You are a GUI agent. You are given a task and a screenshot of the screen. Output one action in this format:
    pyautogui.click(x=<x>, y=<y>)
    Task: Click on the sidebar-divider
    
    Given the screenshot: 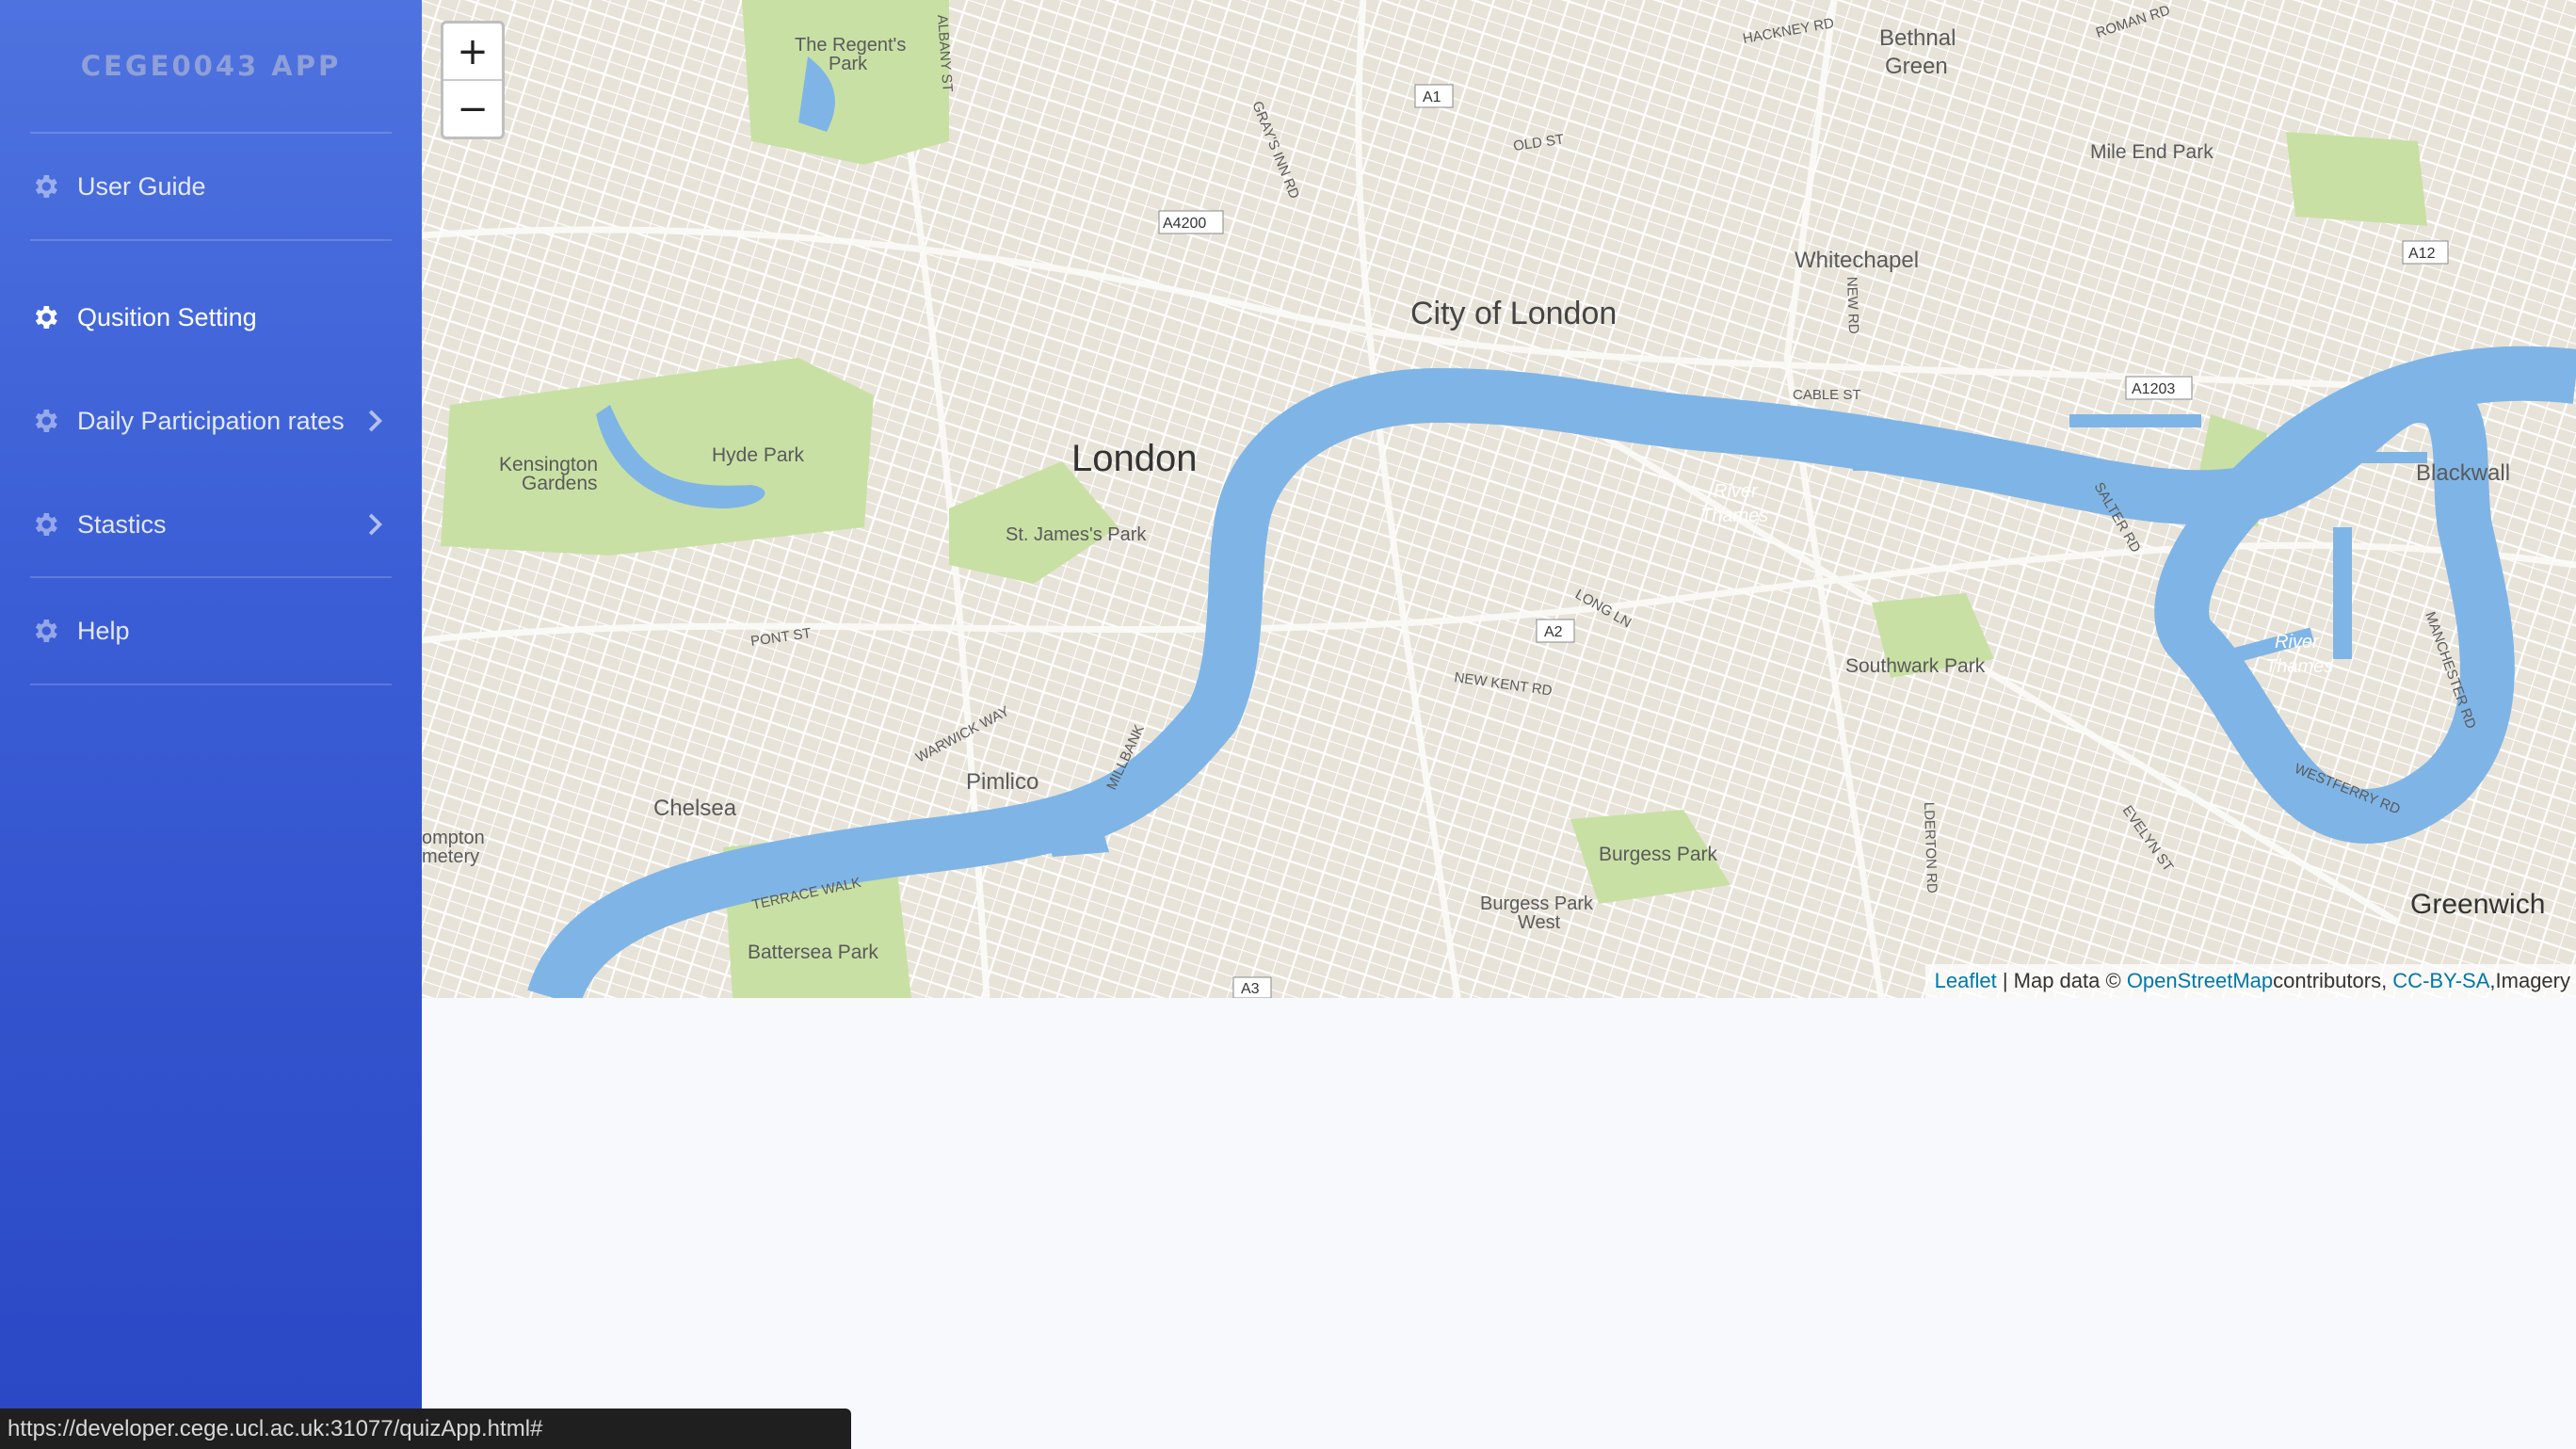 What is the action you would take?
    pyautogui.click(x=211, y=684)
    